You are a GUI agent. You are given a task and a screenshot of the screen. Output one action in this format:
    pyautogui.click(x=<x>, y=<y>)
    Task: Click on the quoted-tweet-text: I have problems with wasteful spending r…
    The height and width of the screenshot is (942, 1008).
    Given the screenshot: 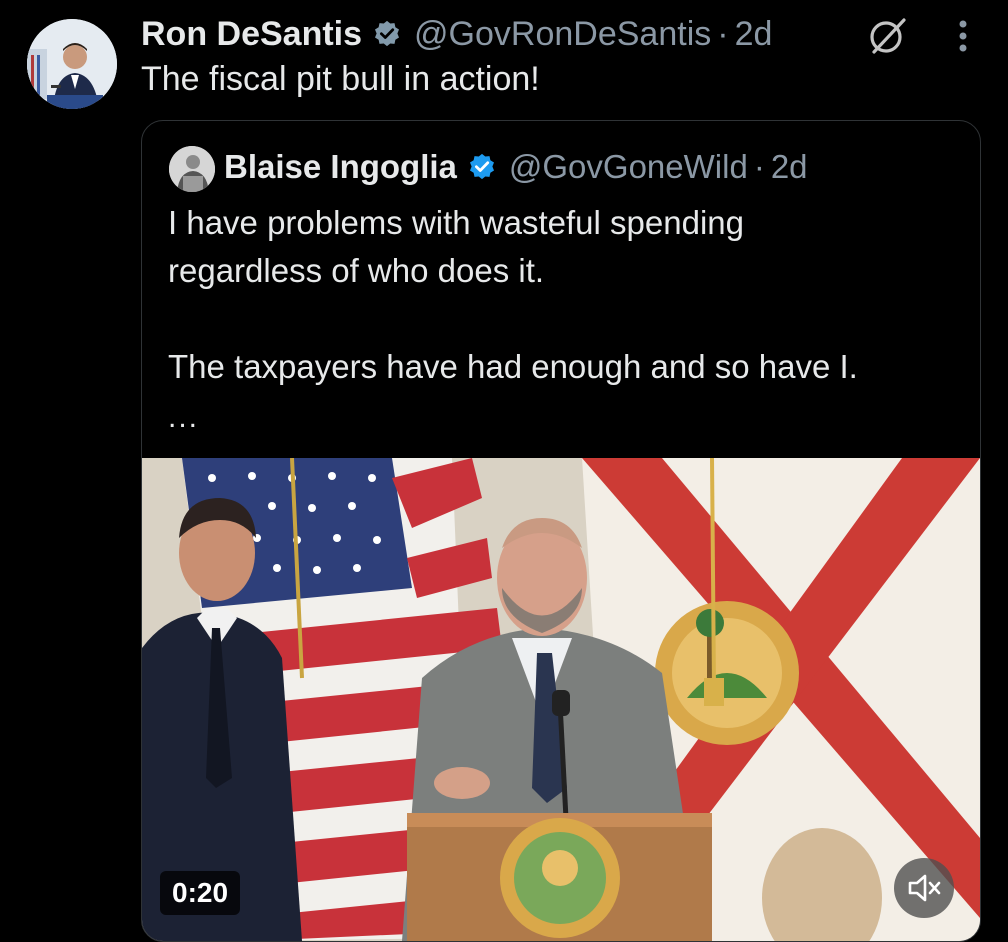 What is the action you would take?
    pyautogui.click(x=513, y=295)
    